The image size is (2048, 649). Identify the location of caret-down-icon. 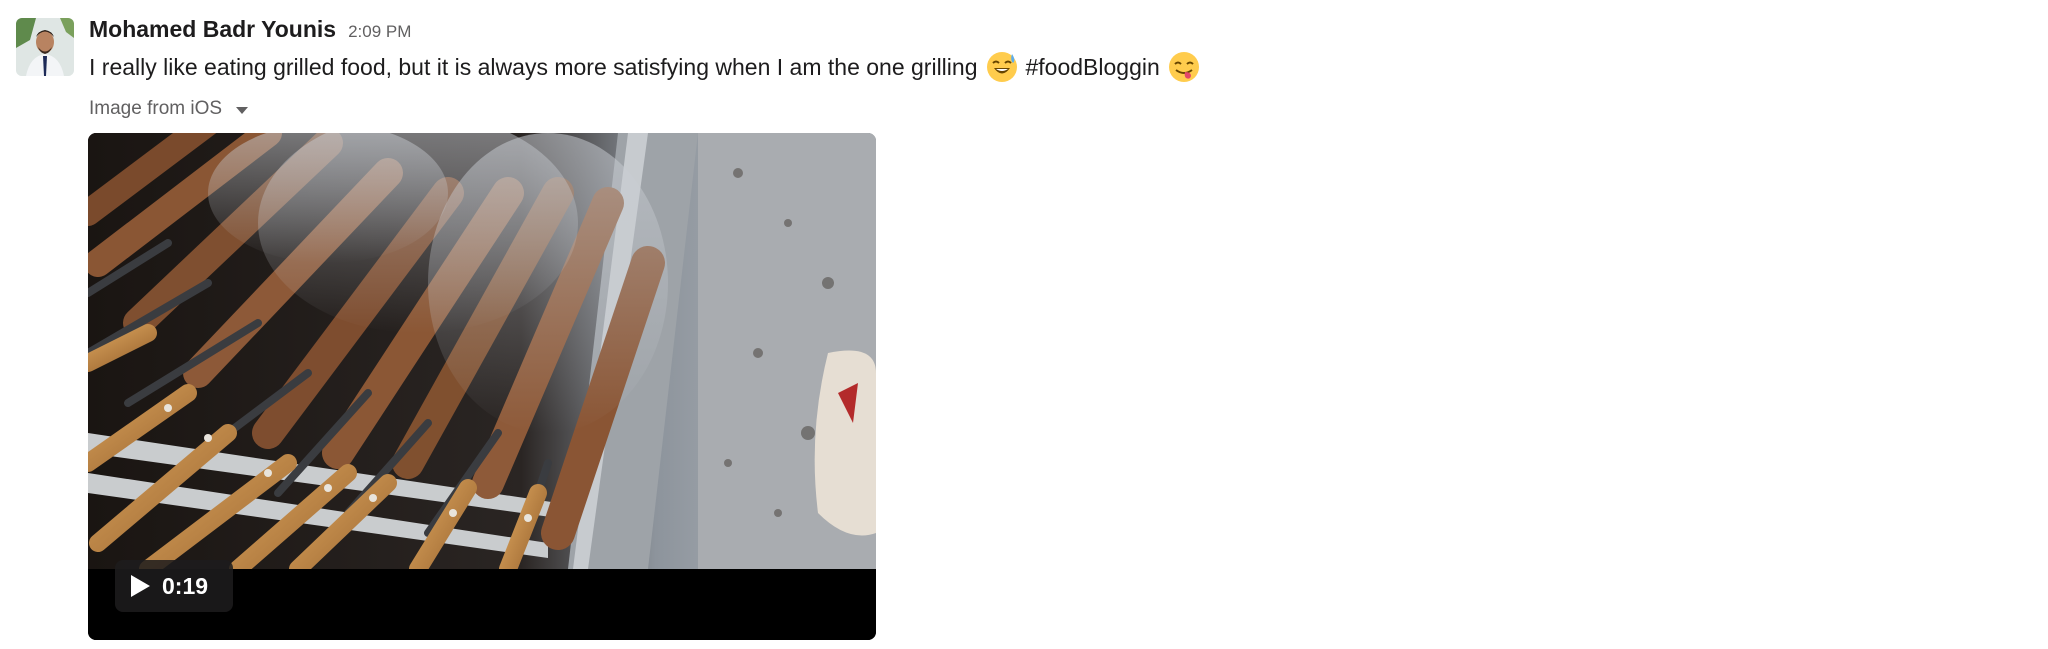
(242, 110).